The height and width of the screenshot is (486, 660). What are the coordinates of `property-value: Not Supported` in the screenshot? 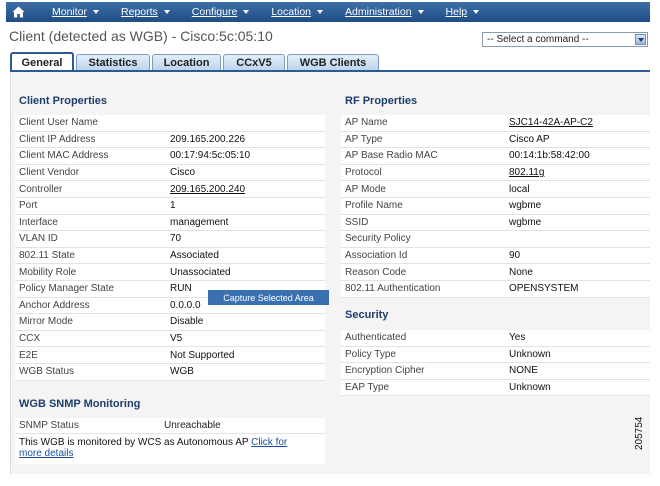 It's located at (202, 355).